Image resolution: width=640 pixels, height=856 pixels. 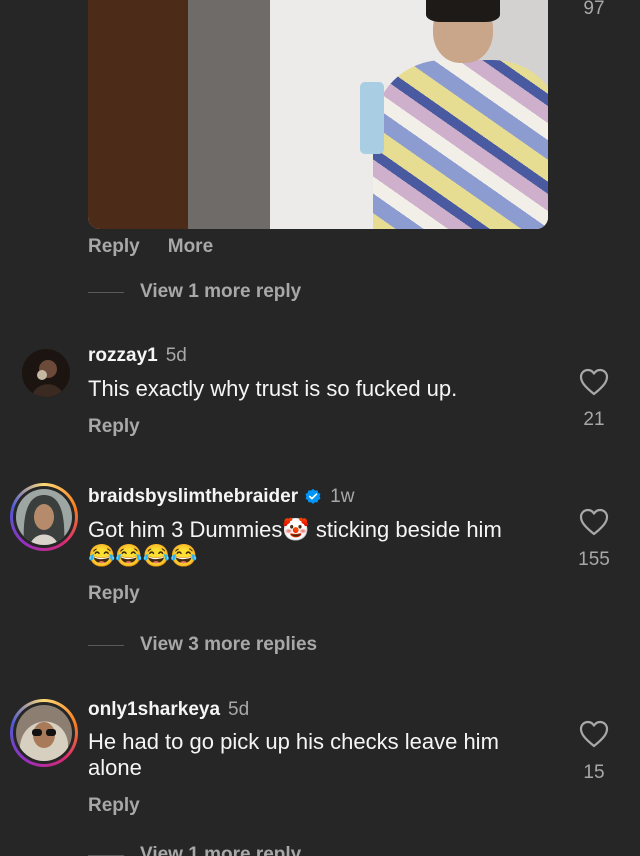 I want to click on gif-person-body, so click(x=460, y=144).